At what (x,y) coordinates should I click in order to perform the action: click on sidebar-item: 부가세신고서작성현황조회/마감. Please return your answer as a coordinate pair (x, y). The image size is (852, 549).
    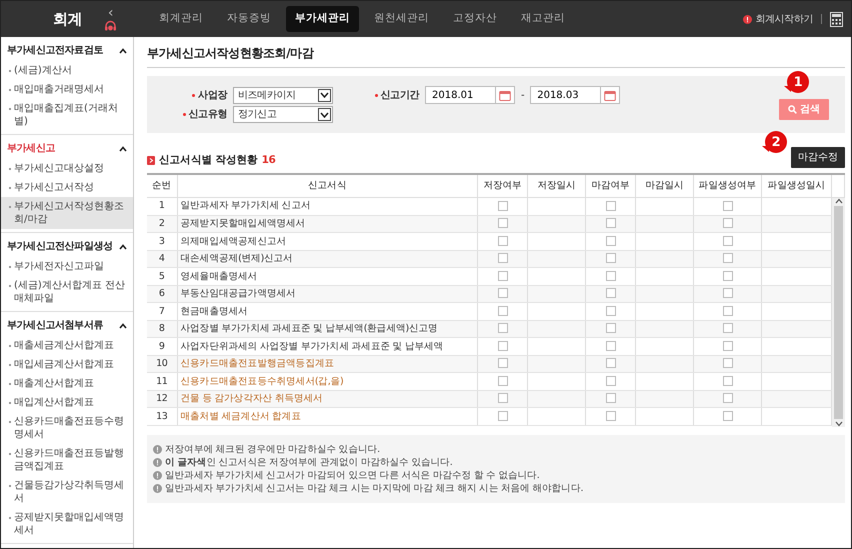
    Looking at the image, I should click on (67, 213).